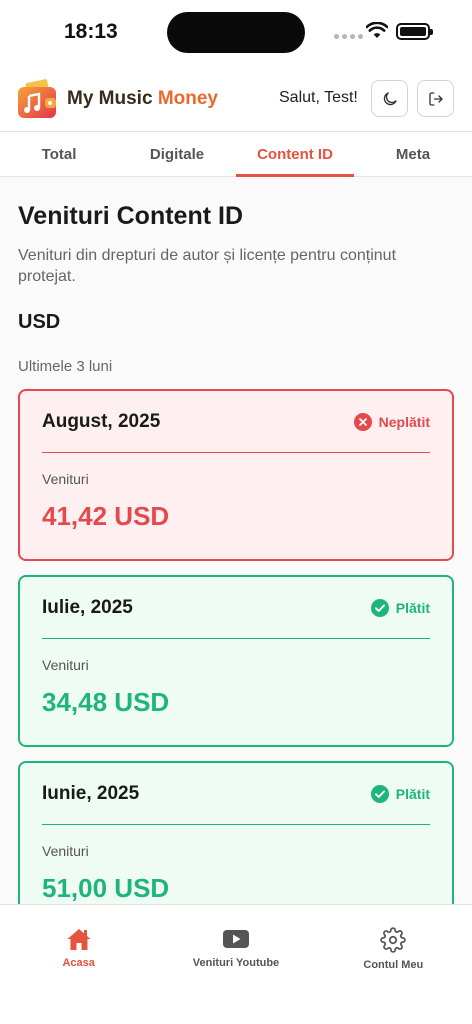 This screenshot has width=472, height=1024. I want to click on status-bar: 18:13, so click(236, 33).